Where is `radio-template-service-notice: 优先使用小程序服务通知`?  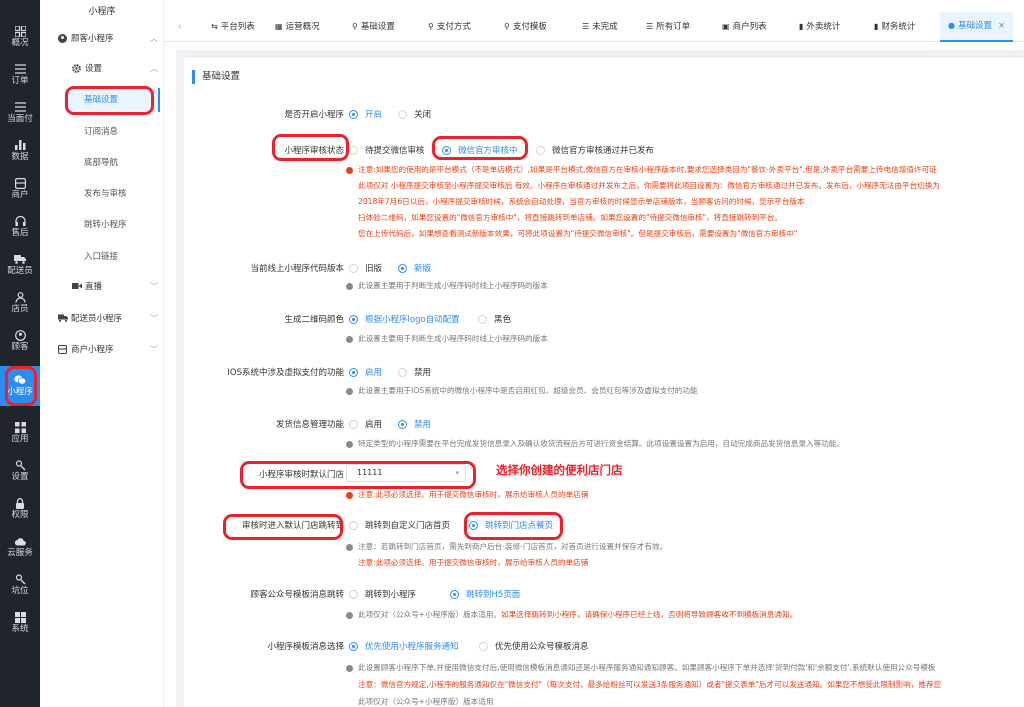 radio-template-service-notice: 优先使用小程序服务通知 is located at coordinates (404, 646).